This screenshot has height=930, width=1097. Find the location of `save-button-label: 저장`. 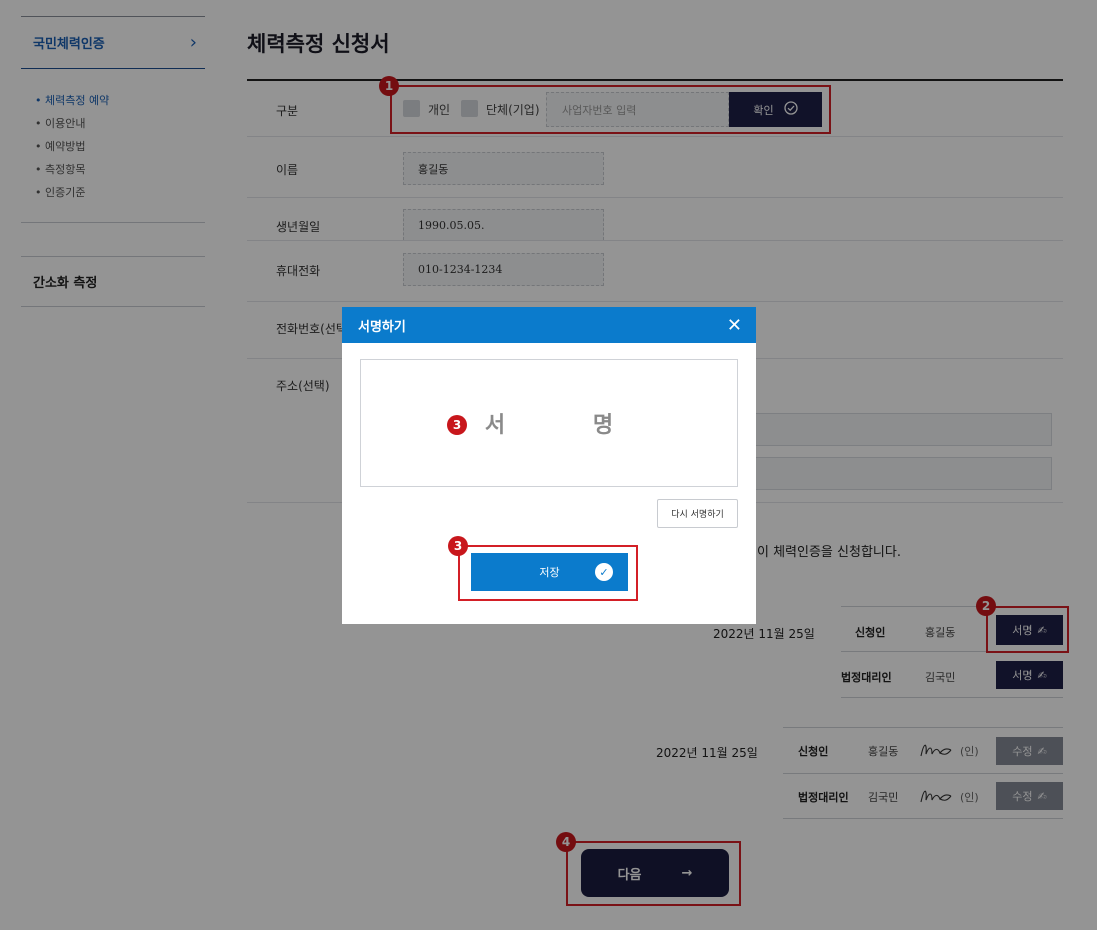

save-button-label: 저장 is located at coordinates (549, 572).